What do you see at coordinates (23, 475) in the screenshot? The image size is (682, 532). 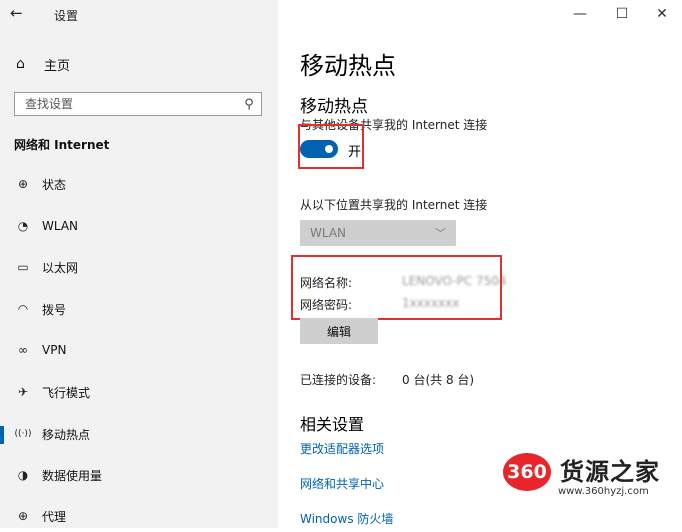 I see `data-usage-icon: ◑` at bounding box center [23, 475].